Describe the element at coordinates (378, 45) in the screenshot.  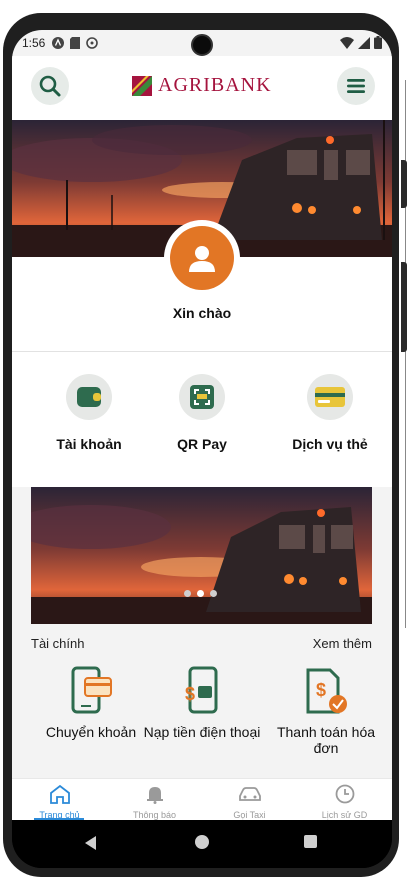
I see `battery-icon` at that location.